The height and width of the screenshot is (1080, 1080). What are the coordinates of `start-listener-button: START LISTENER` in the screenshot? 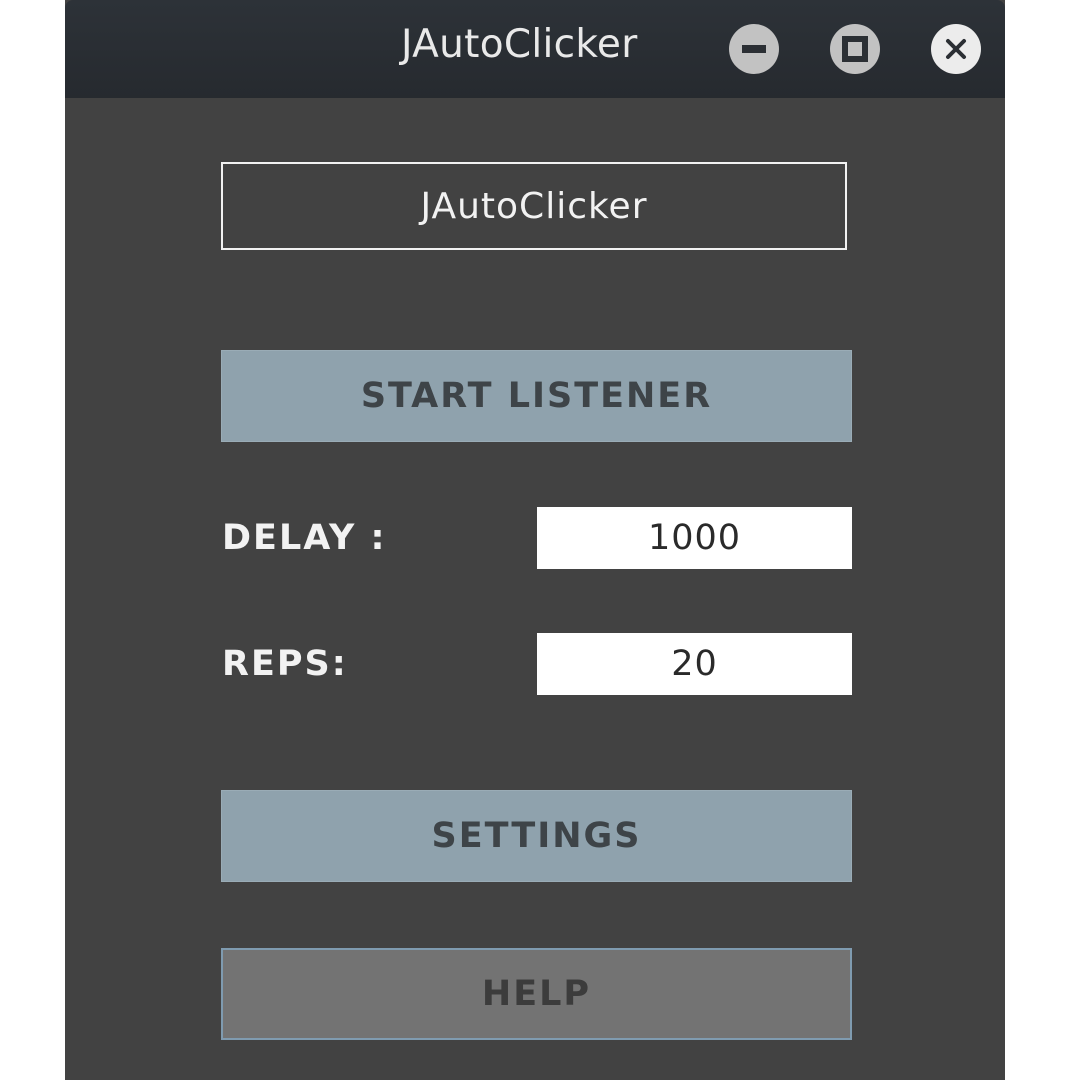 It's located at (536, 396).